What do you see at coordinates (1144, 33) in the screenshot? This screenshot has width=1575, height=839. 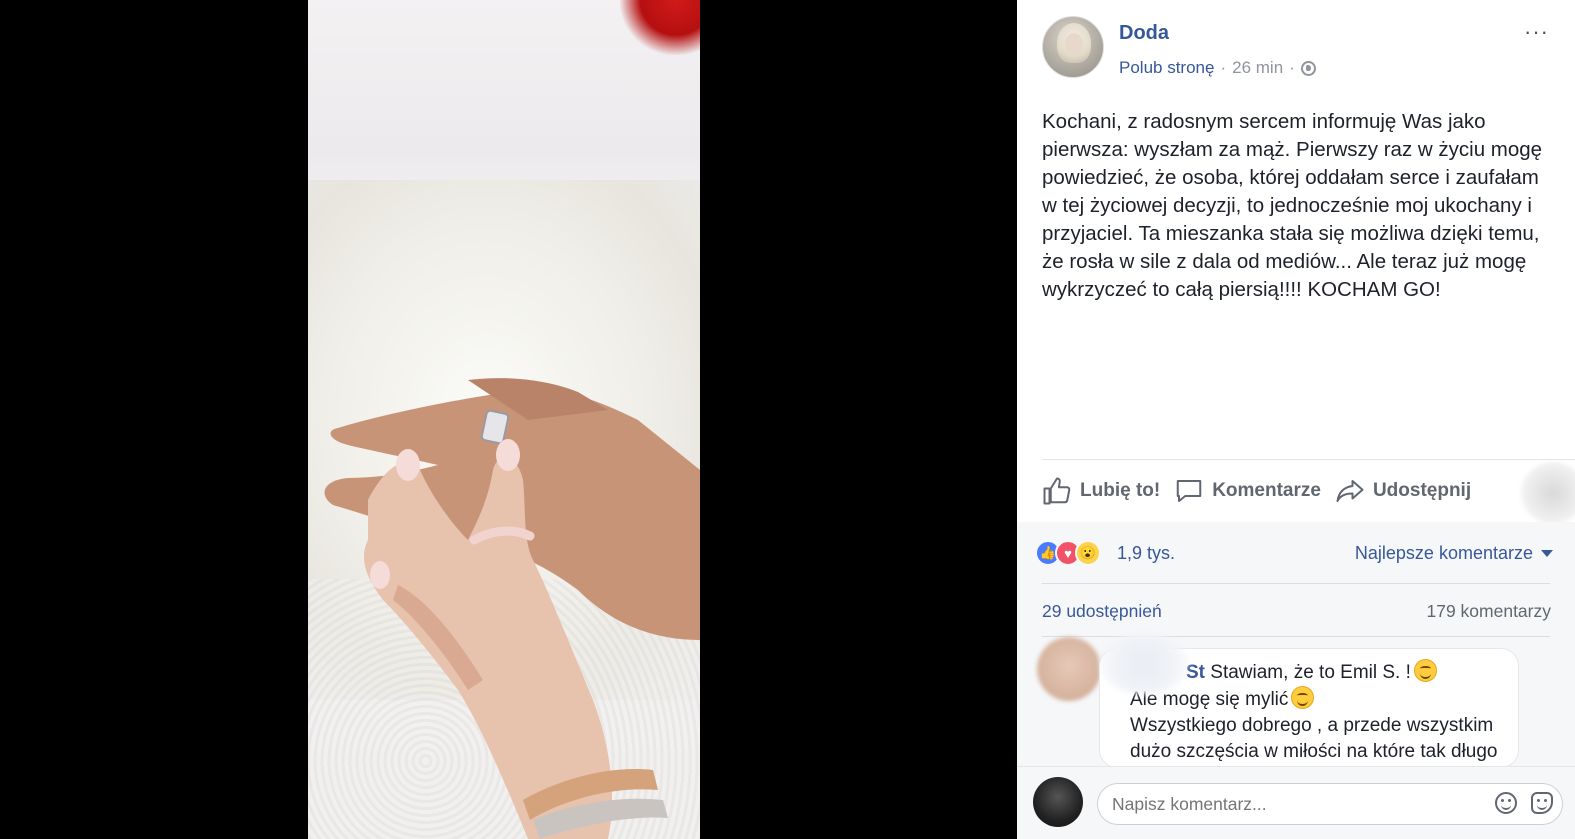 I see `page-name: Doda` at bounding box center [1144, 33].